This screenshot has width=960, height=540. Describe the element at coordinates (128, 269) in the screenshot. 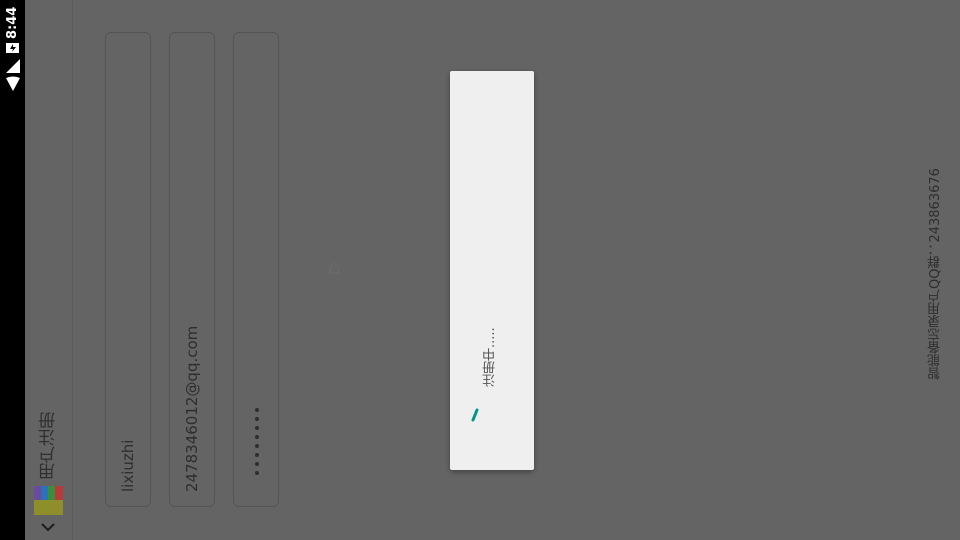

I see `username-field: lixiuzhi` at that location.